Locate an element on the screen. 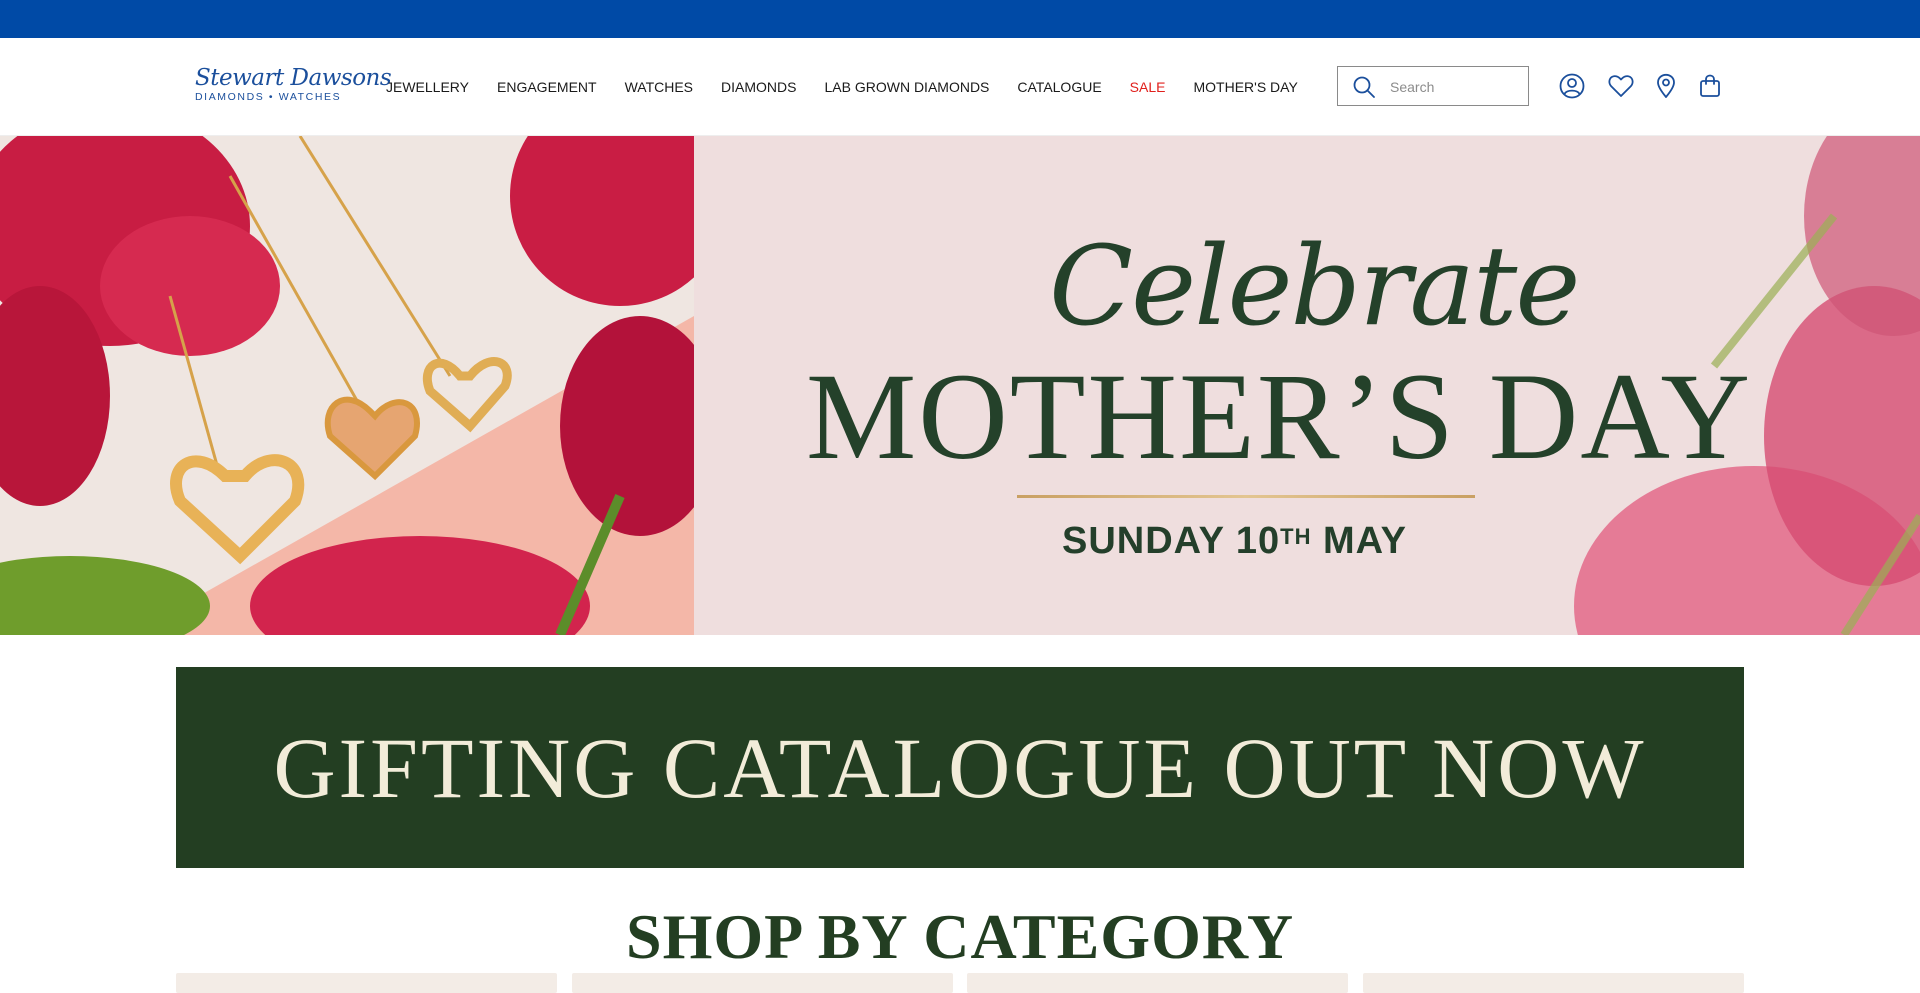 This screenshot has width=1920, height=993. nav-item-catalogue: CATALOGUE is located at coordinates (1059, 87).